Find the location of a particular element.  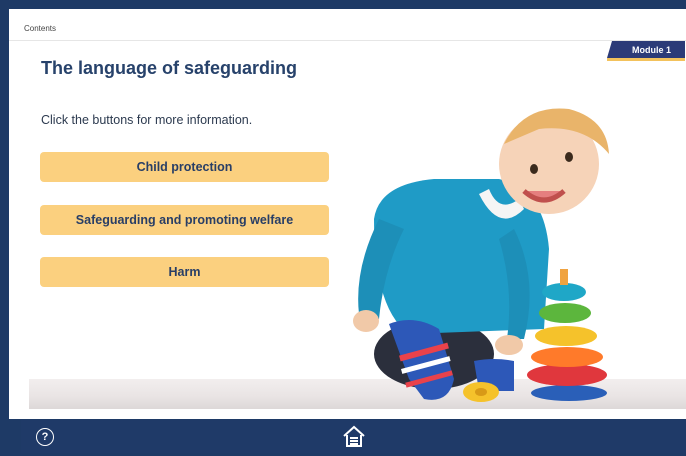

contents-bar: Contents is located at coordinates (347, 30).